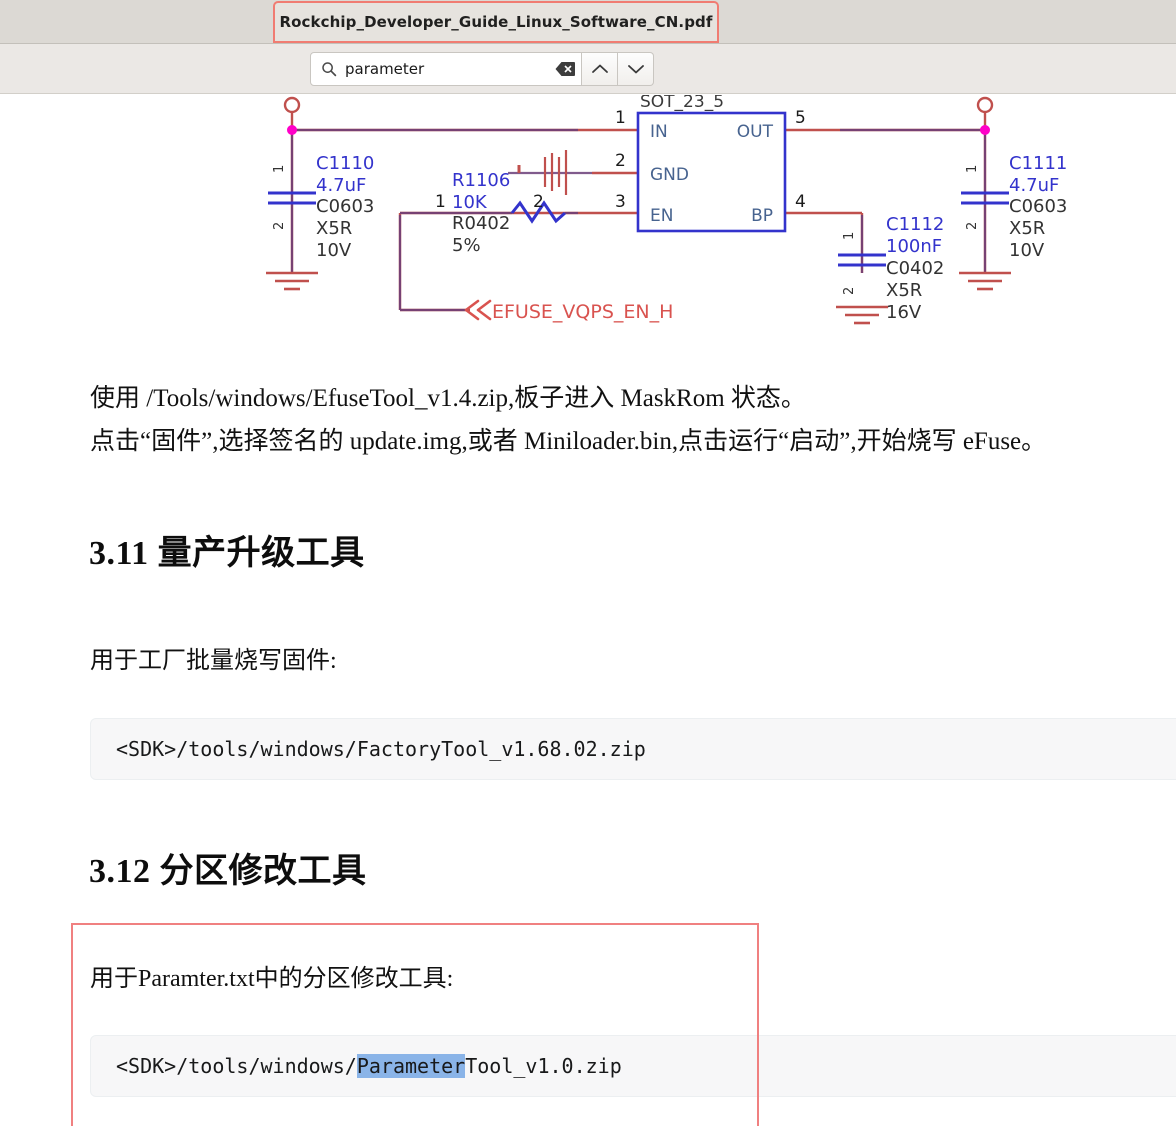 This screenshot has width=1176, height=1126. What do you see at coordinates (279, 169) in the screenshot?
I see `c1110-pin1: 1` at bounding box center [279, 169].